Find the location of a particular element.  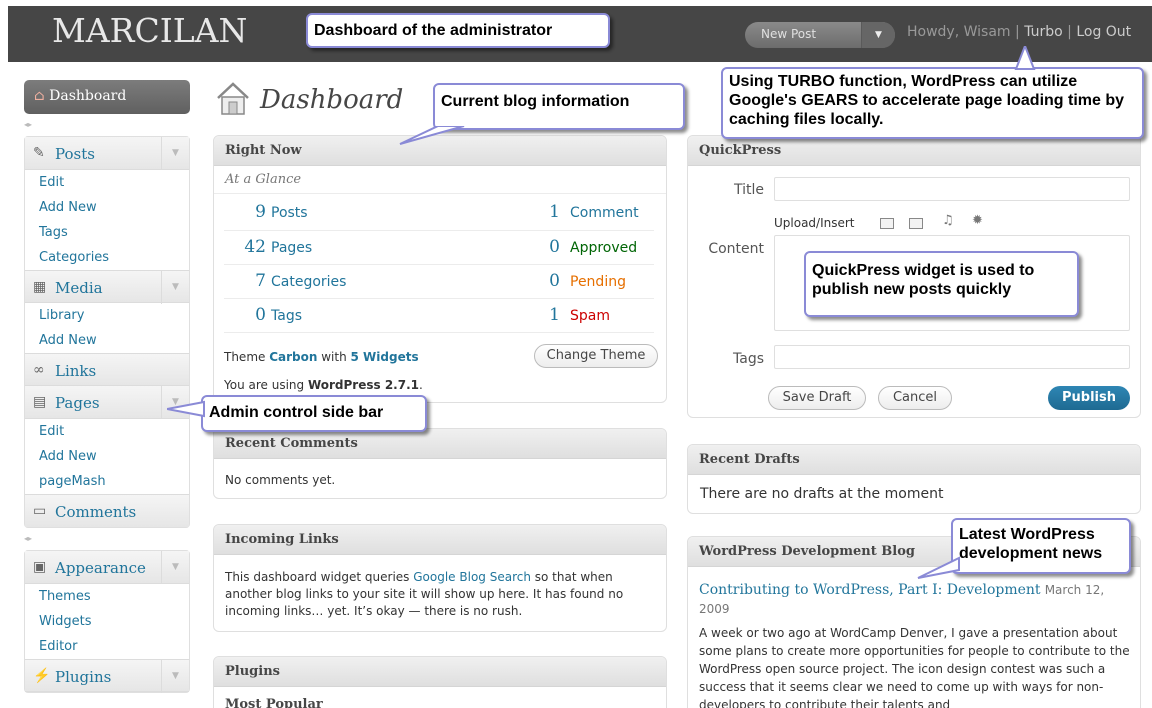

sidebar-item-dashboard: ⌂ Dashboard is located at coordinates (107, 97).